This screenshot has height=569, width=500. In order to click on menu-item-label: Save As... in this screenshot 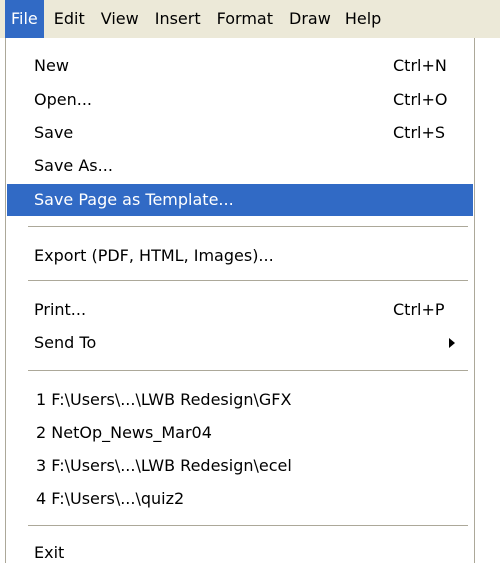, I will do `click(73, 165)`.